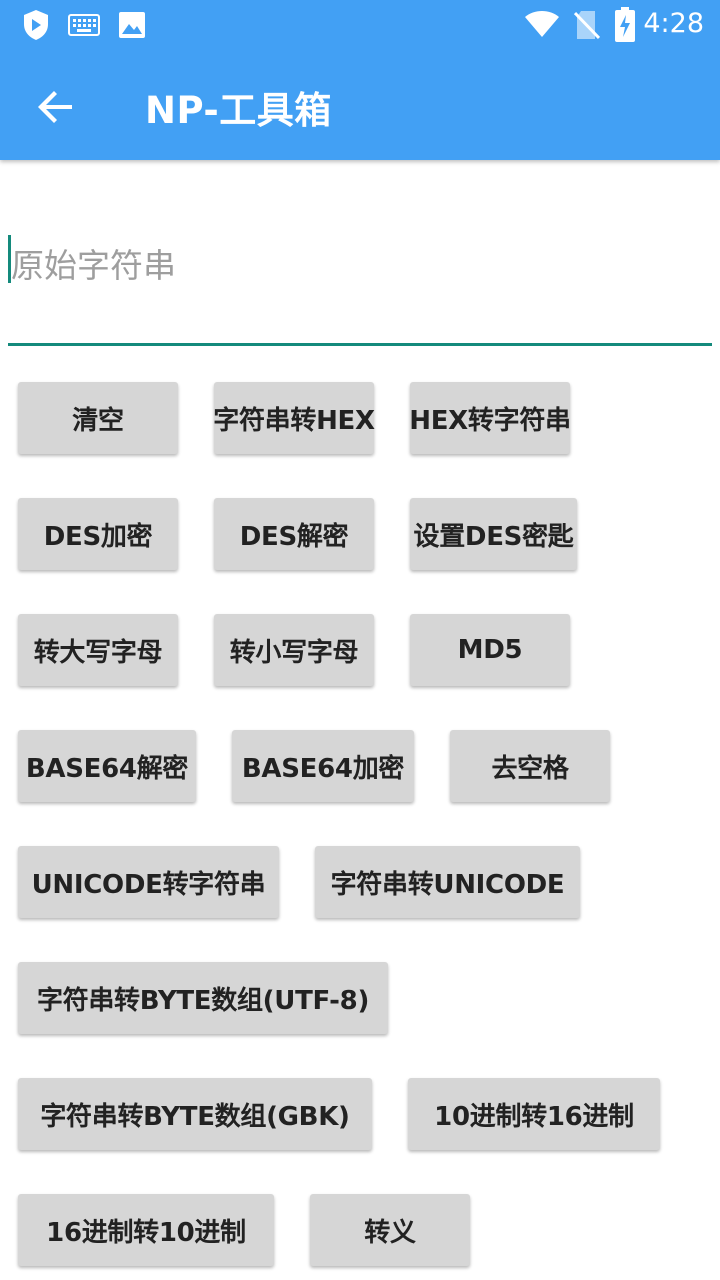 Image resolution: width=720 pixels, height=1280 pixels. I want to click on base64-encode-button: BASE64加密, so click(323, 766).